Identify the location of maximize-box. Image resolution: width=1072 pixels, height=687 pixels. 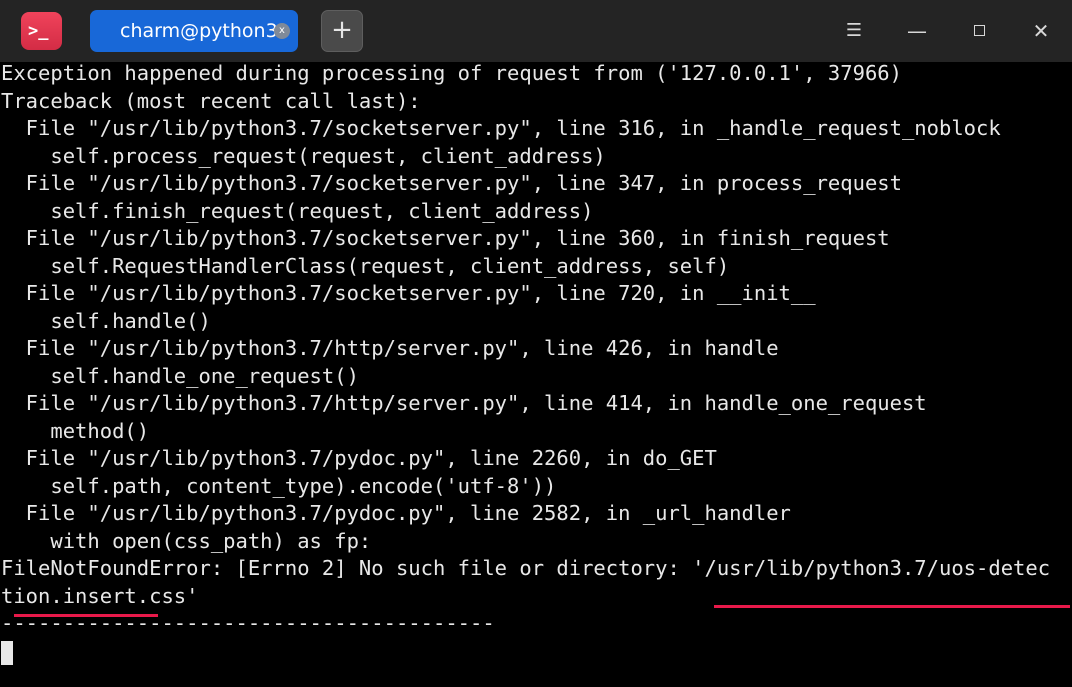
(979, 30).